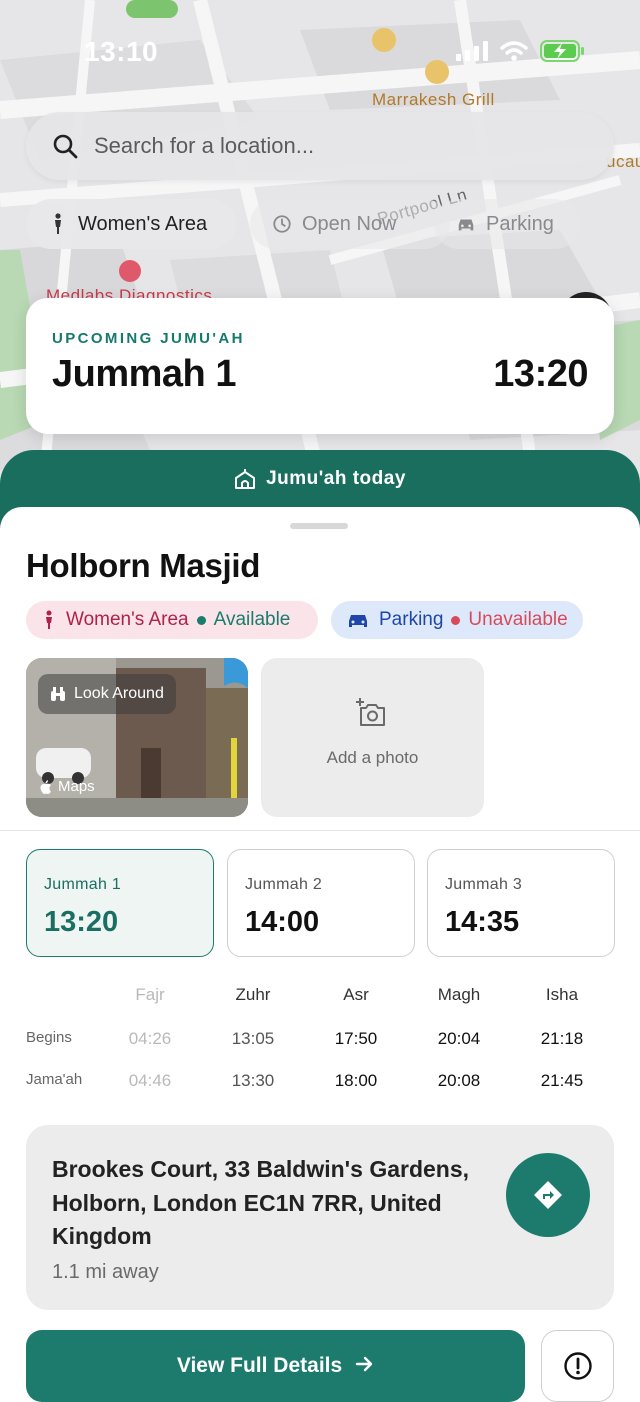  I want to click on jummah-card-2: Jummah 2 14:00, so click(321, 903).